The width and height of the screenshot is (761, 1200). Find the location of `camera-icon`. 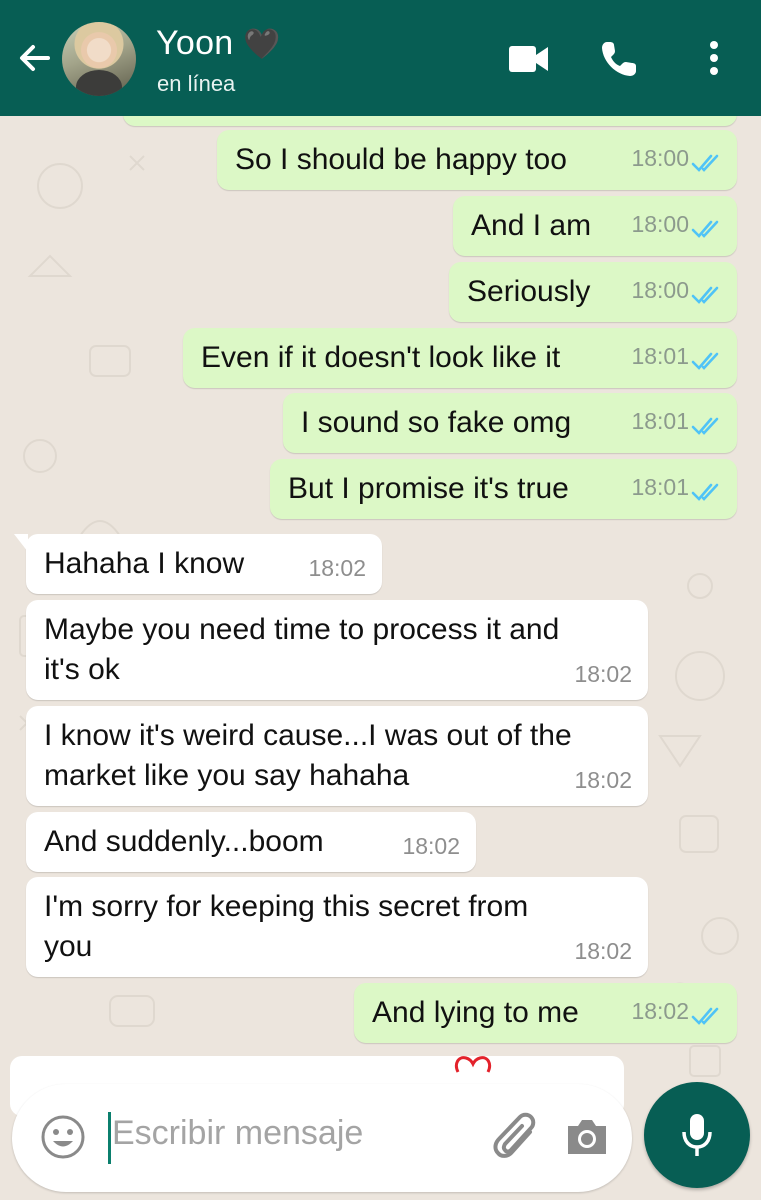

camera-icon is located at coordinates (587, 1136).